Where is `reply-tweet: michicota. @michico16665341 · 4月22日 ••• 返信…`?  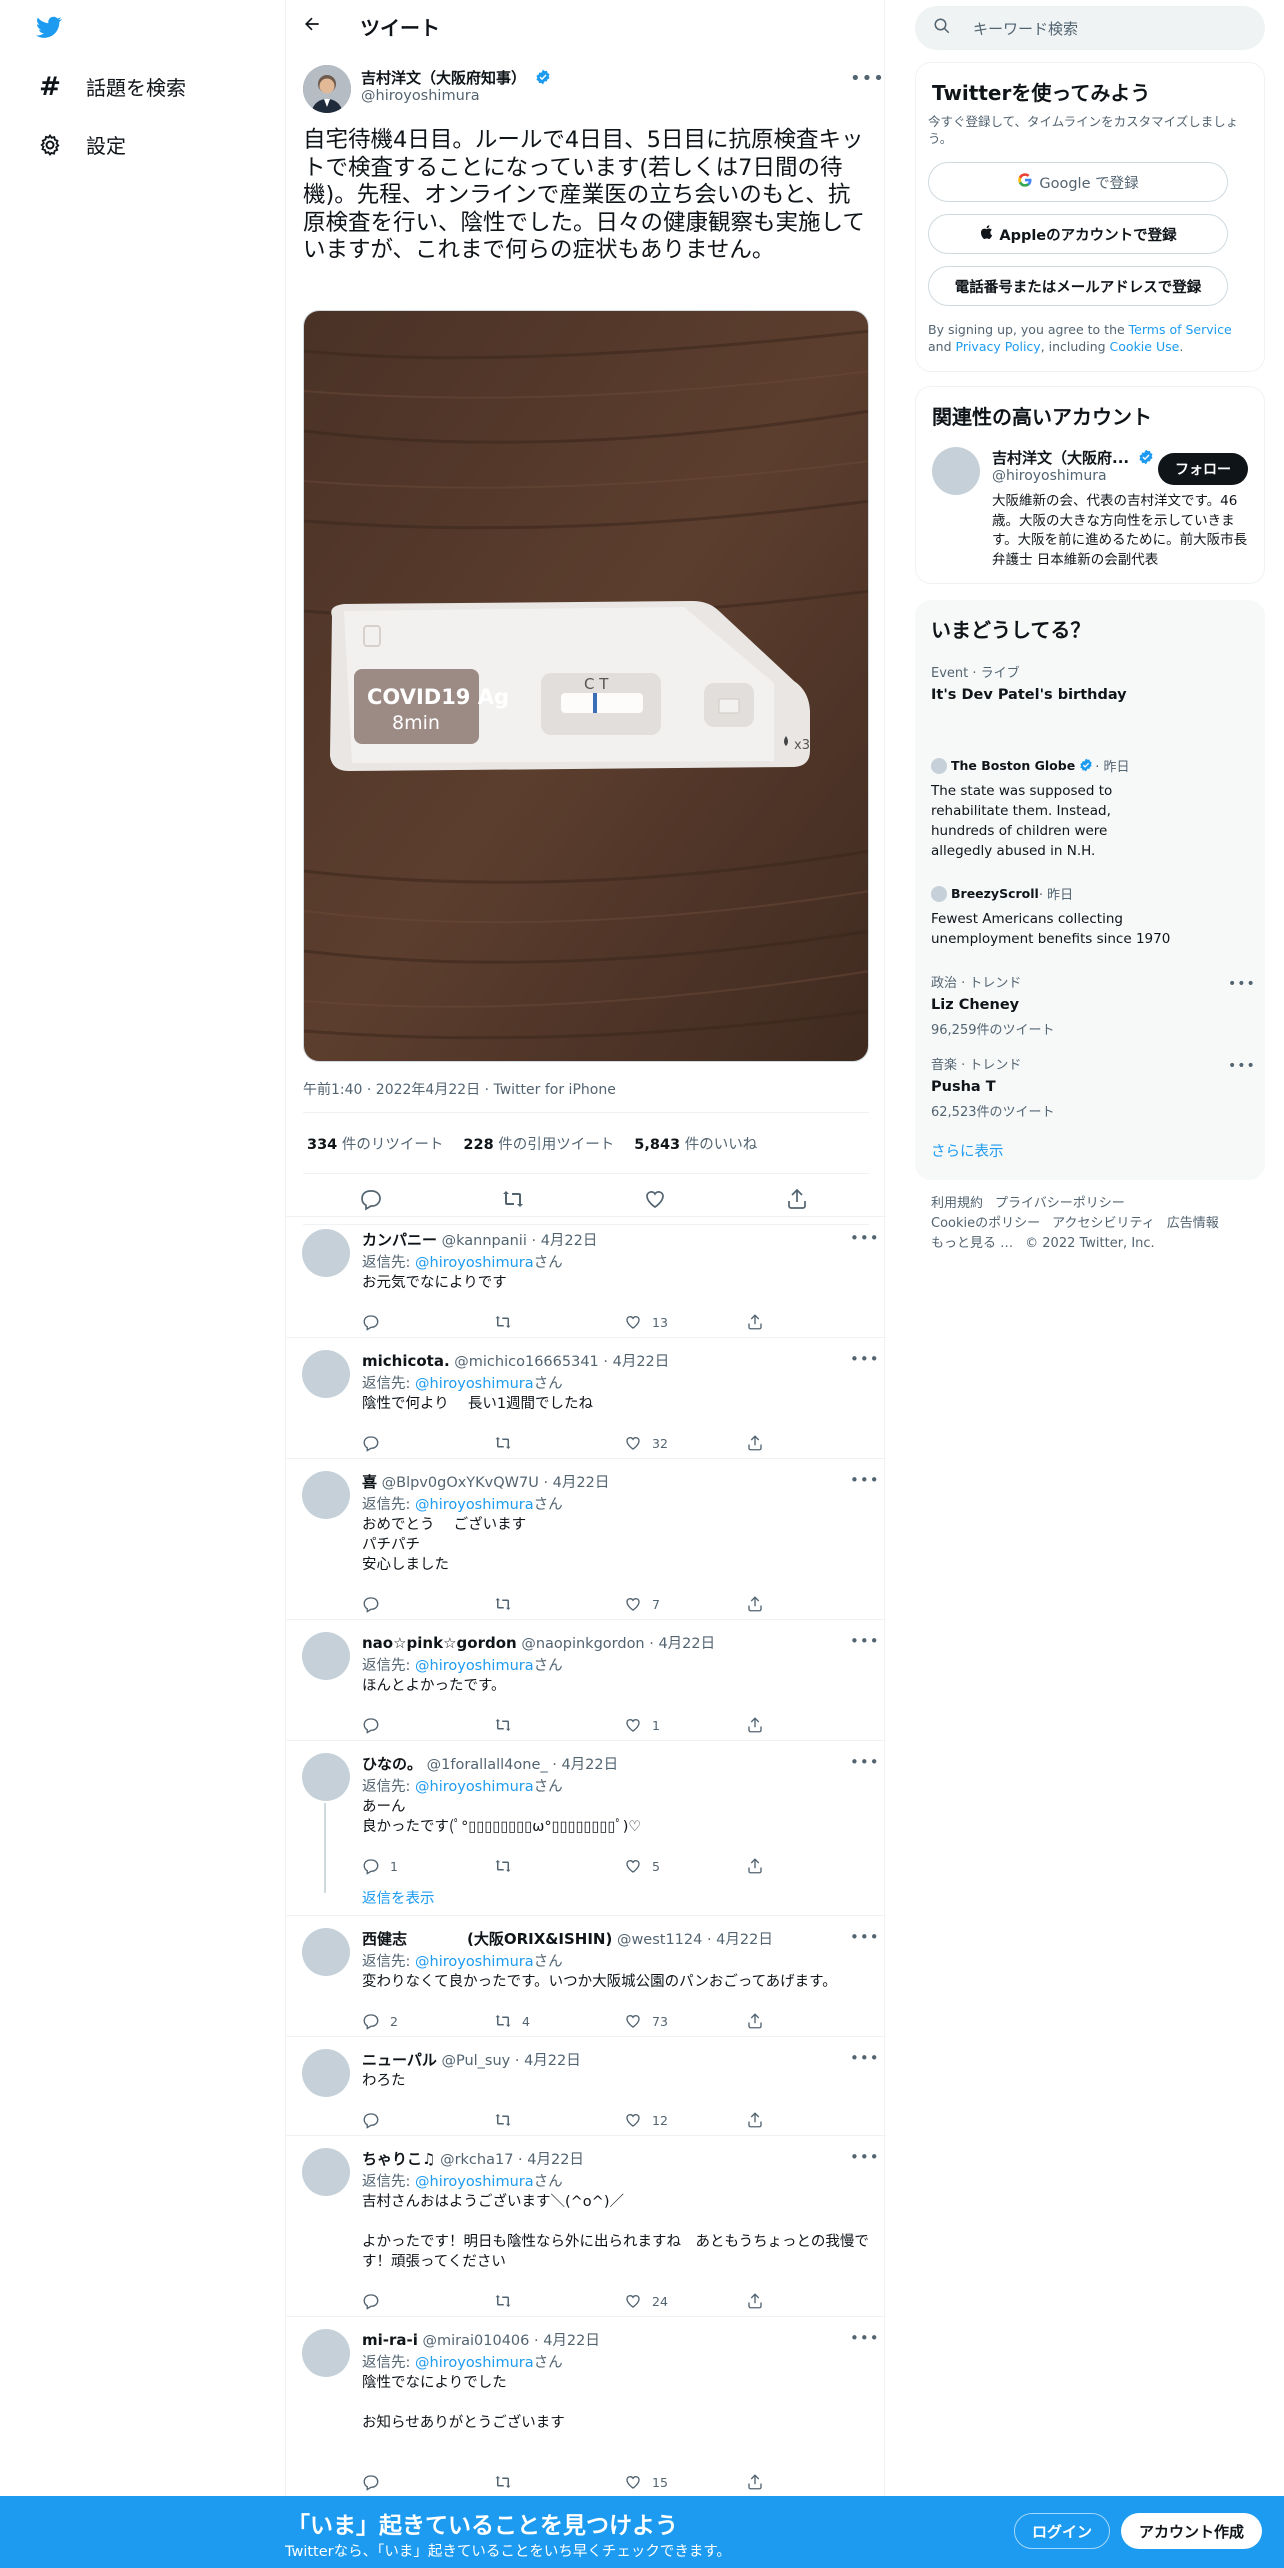
reply-tweet: michicota. @michico16665341 · 4月22日 ••• 返信… is located at coordinates (586, 1397).